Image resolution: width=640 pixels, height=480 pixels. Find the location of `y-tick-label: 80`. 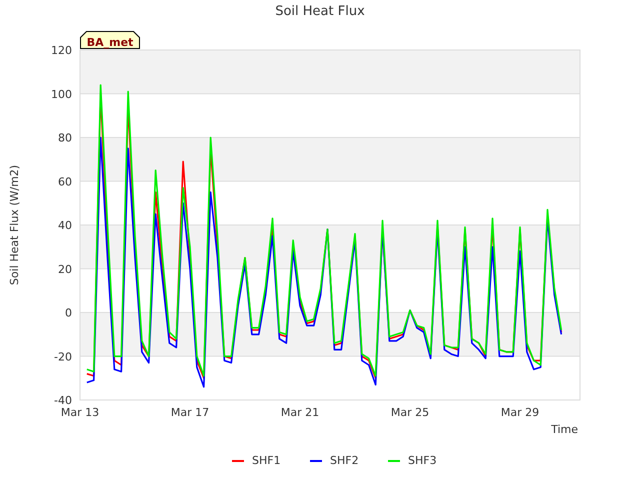

y-tick-label: 80 is located at coordinates (65, 138).